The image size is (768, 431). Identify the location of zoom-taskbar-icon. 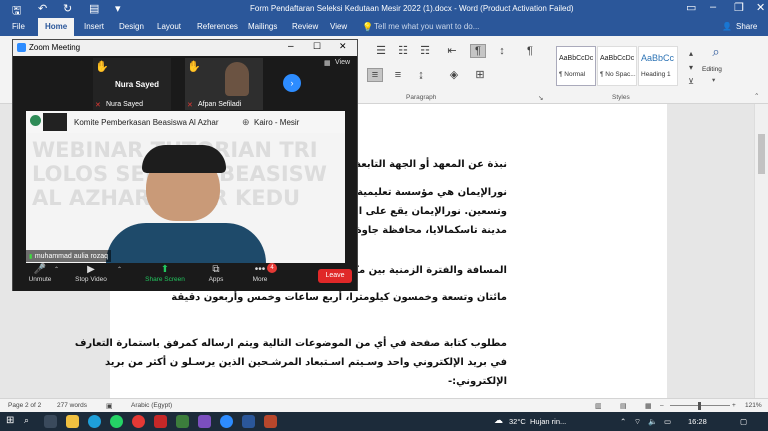
(226, 421).